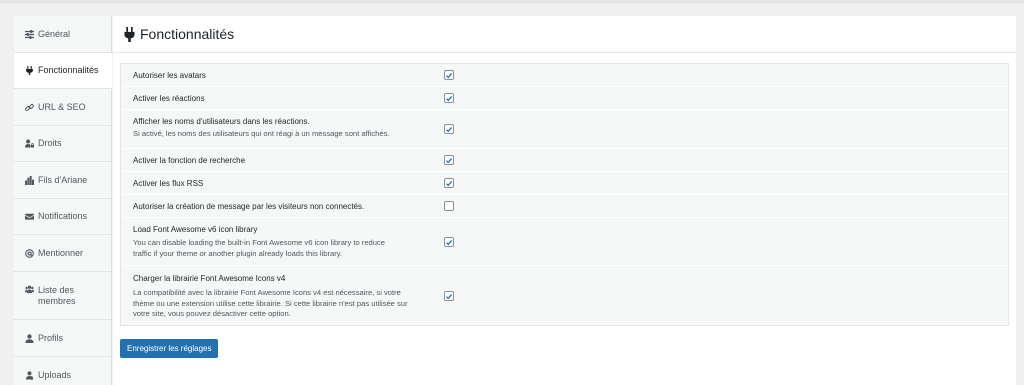 The image size is (1024, 385). What do you see at coordinates (29, 253) in the screenshot?
I see `at-icon` at bounding box center [29, 253].